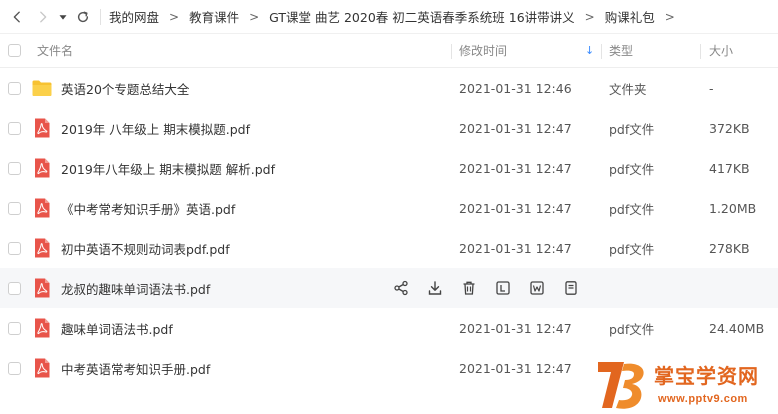 The height and width of the screenshot is (414, 778). I want to click on download-button, so click(435, 288).